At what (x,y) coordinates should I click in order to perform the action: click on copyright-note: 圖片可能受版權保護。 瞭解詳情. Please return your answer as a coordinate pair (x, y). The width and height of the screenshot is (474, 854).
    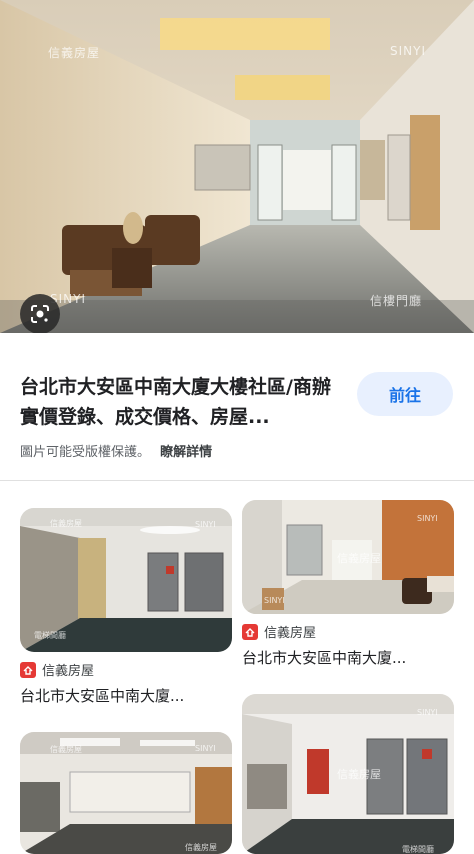
    Looking at the image, I should click on (116, 450).